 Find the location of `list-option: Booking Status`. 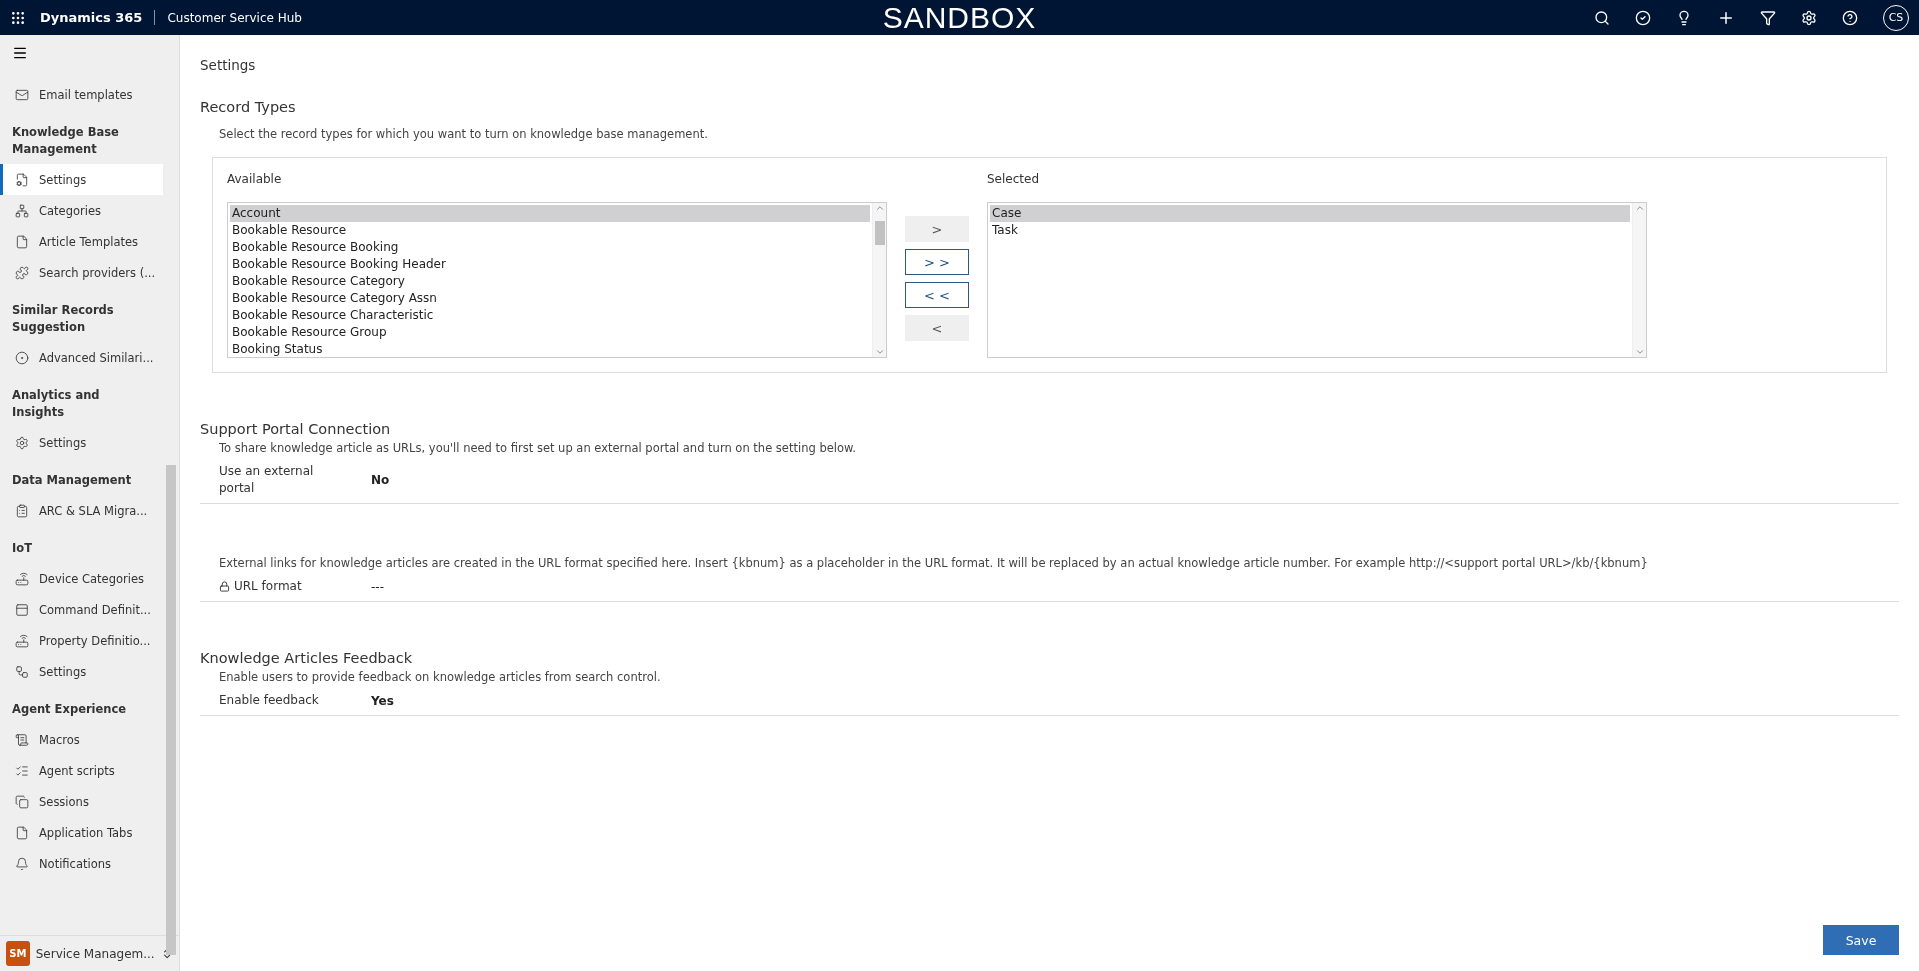

list-option: Booking Status is located at coordinates (550, 349).